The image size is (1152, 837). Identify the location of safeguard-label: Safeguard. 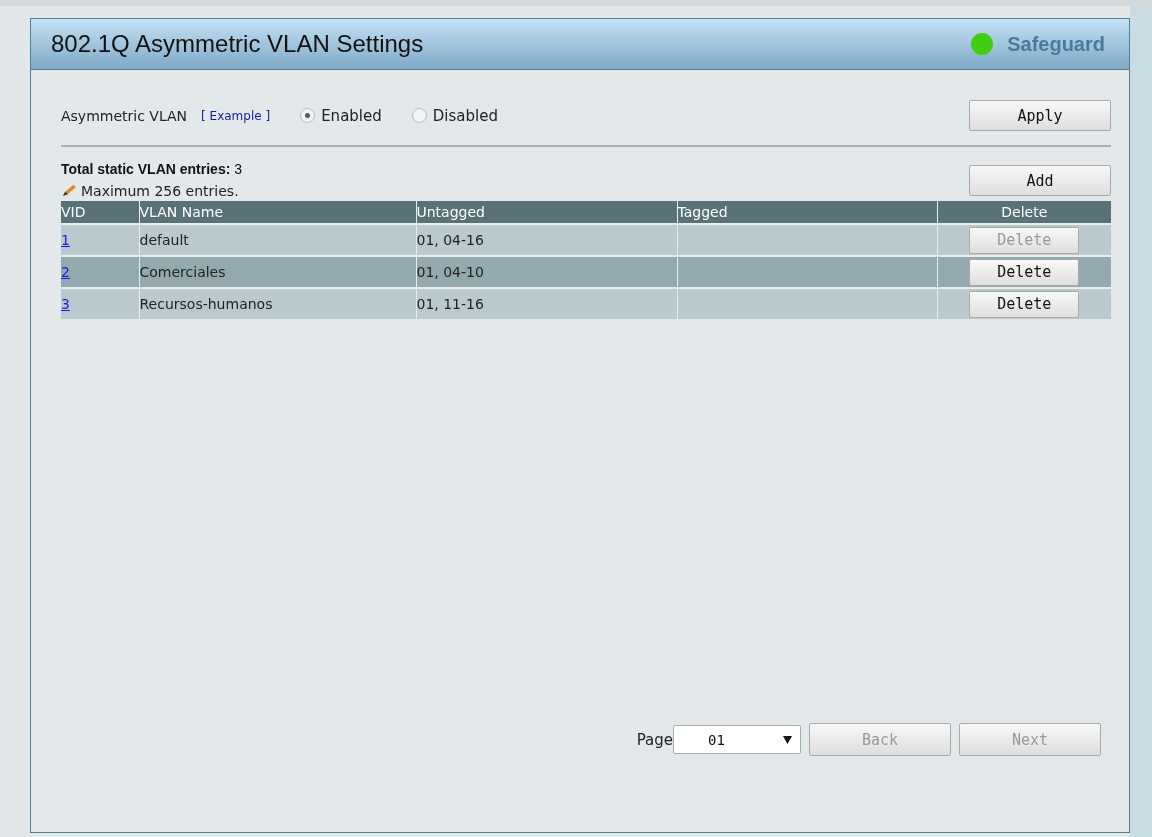
(1056, 44).